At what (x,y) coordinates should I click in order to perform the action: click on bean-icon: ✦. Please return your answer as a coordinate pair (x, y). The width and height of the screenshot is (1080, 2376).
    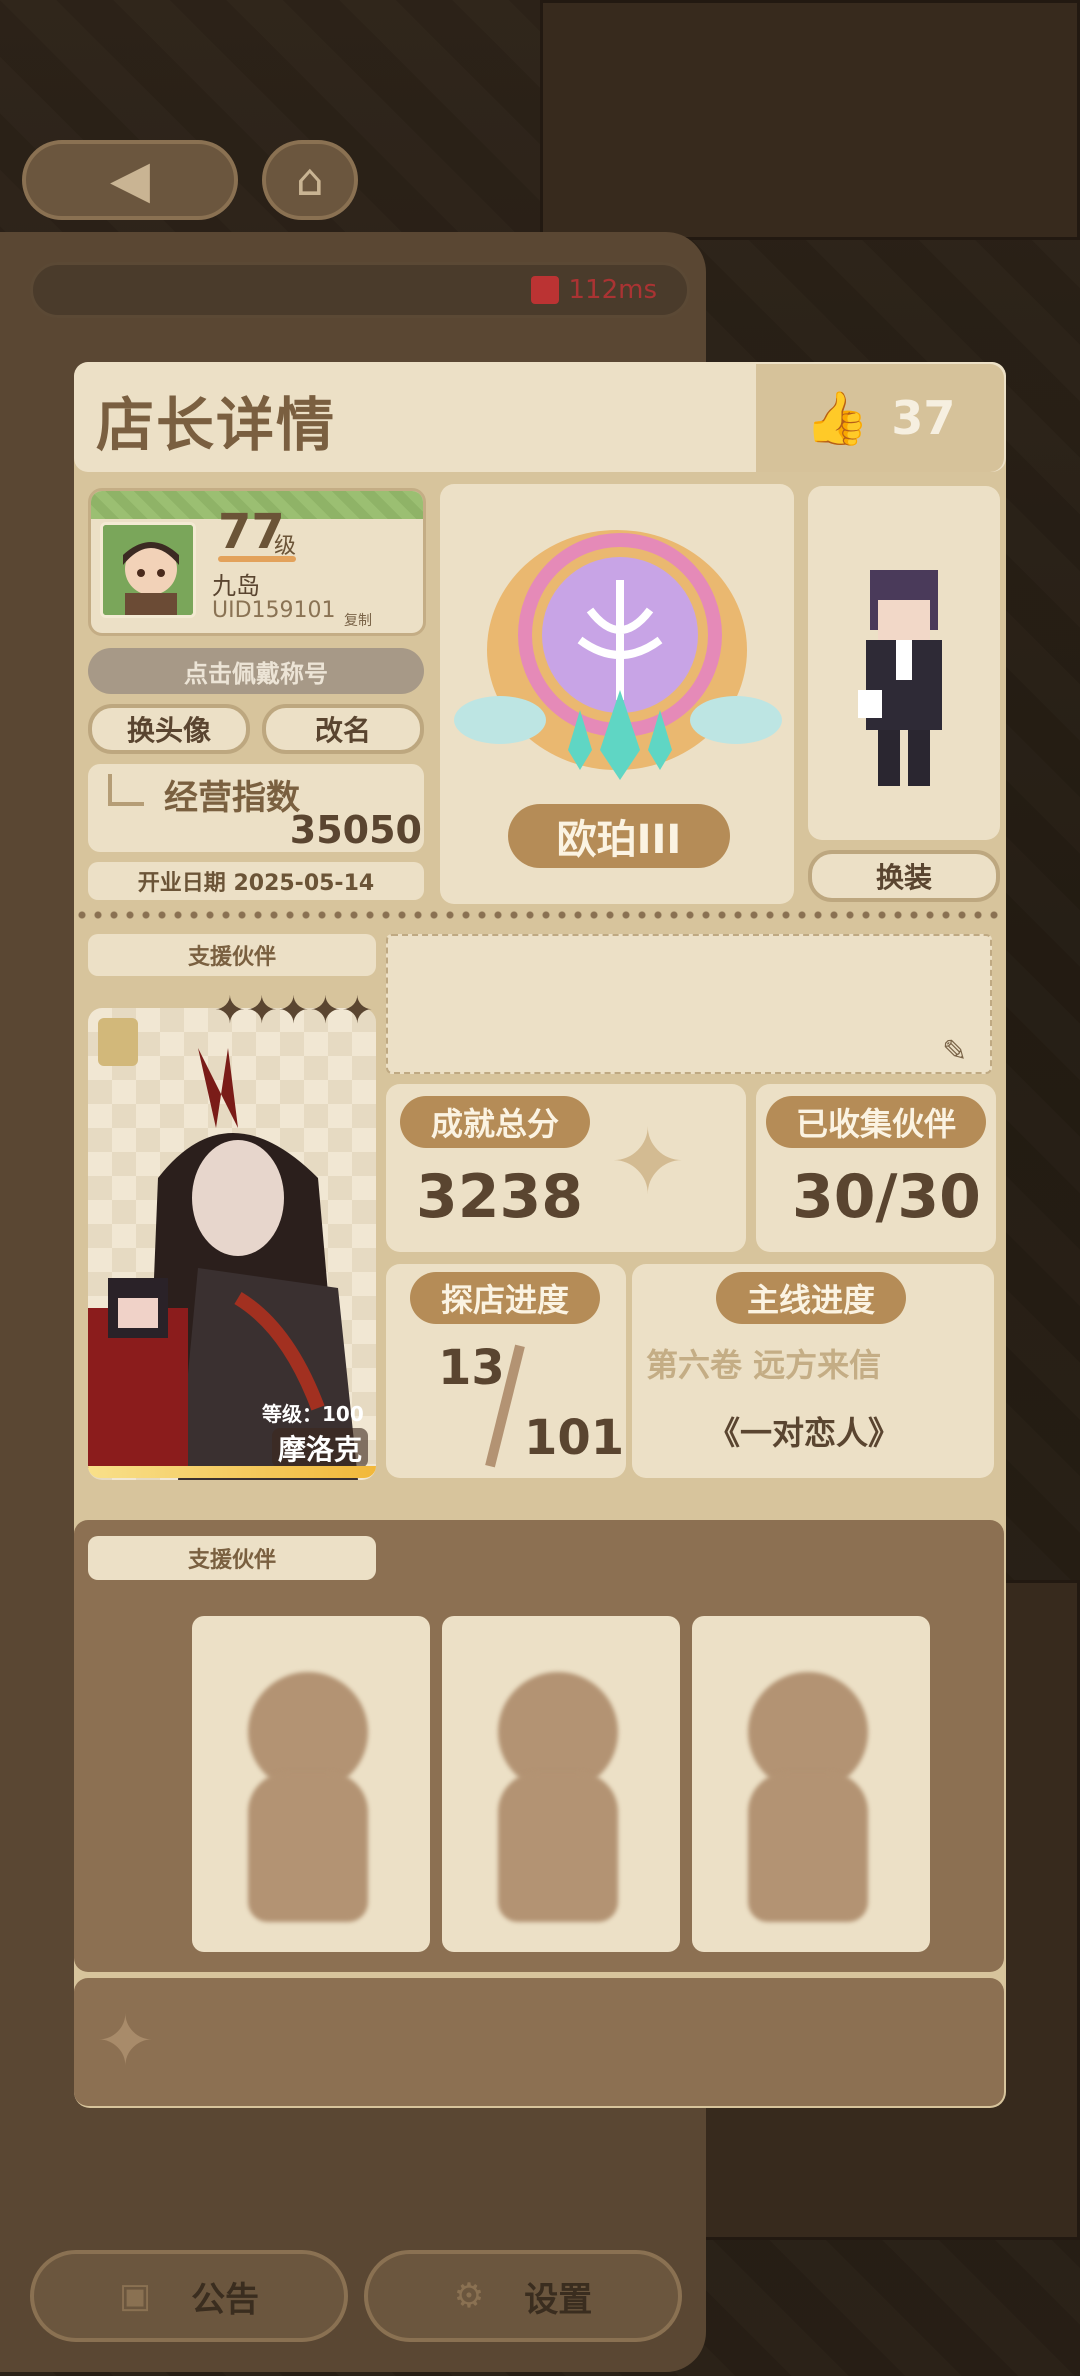
    Looking at the image, I should click on (125, 2041).